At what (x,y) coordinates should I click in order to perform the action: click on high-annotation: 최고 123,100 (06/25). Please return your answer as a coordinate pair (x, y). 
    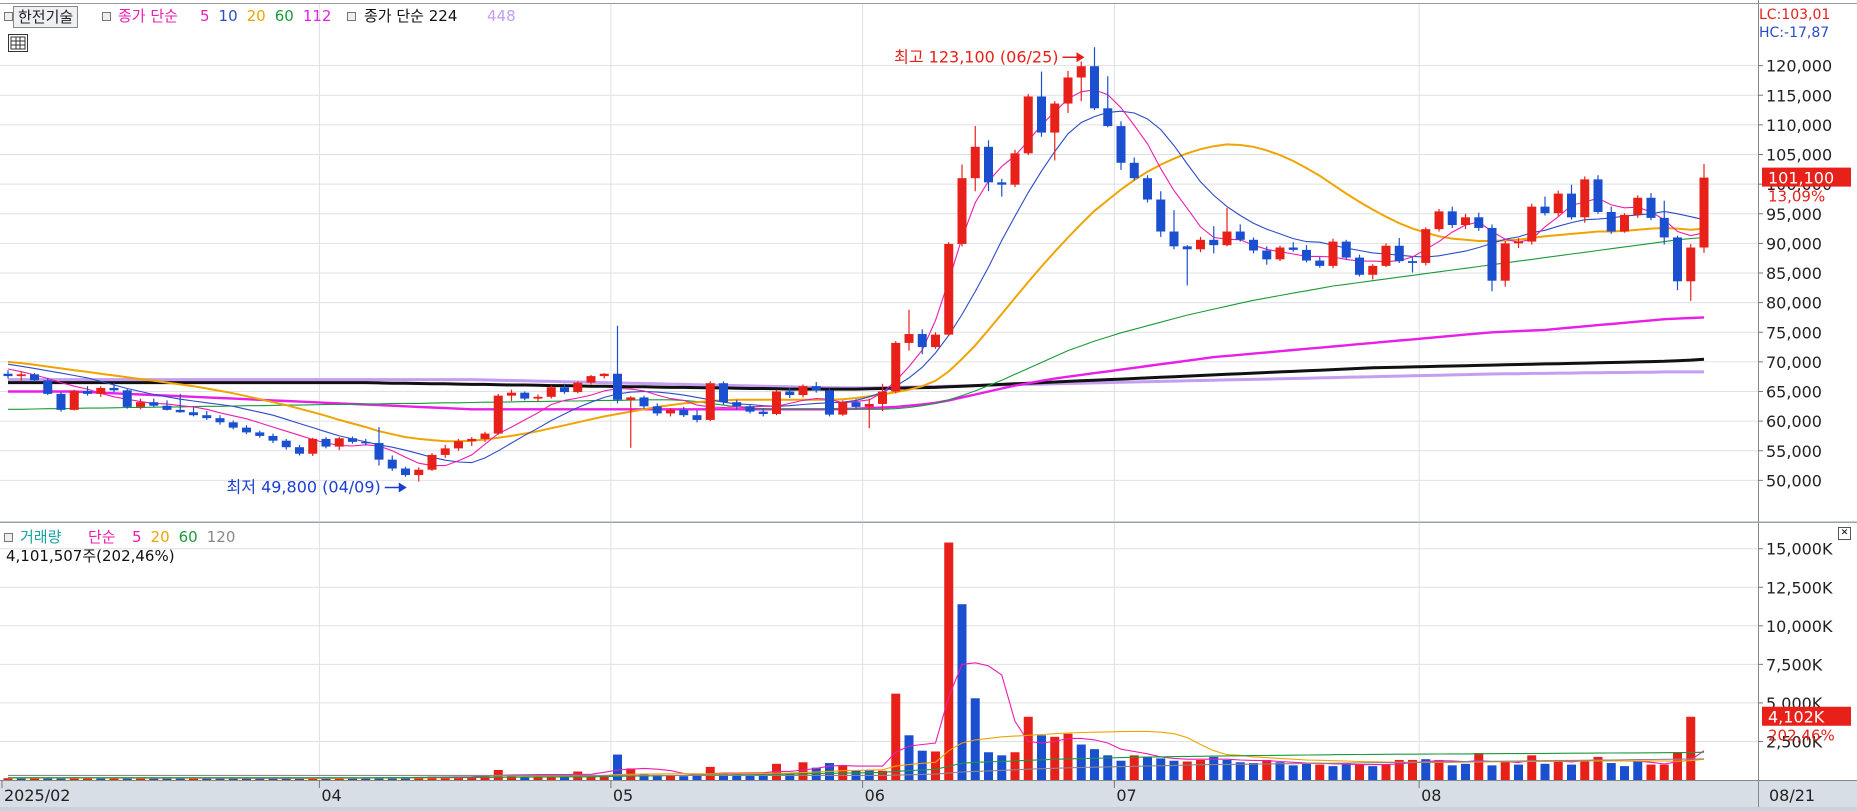
    Looking at the image, I should click on (976, 56).